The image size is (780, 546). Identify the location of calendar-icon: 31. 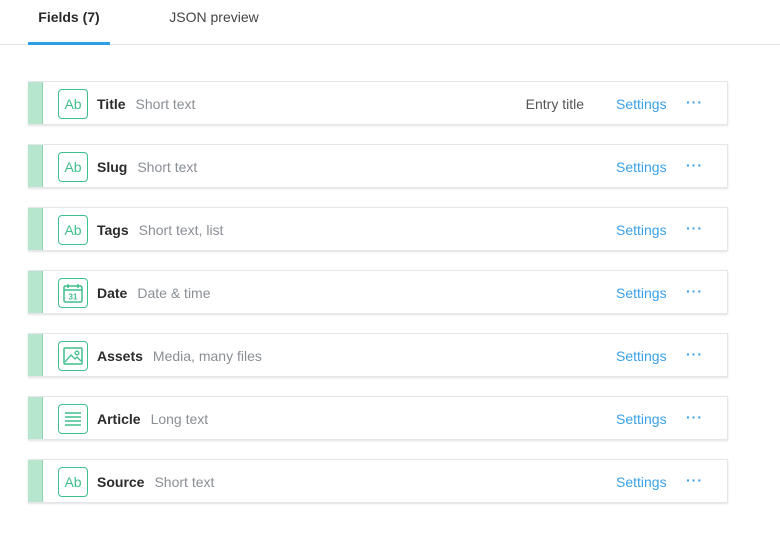
(73, 293).